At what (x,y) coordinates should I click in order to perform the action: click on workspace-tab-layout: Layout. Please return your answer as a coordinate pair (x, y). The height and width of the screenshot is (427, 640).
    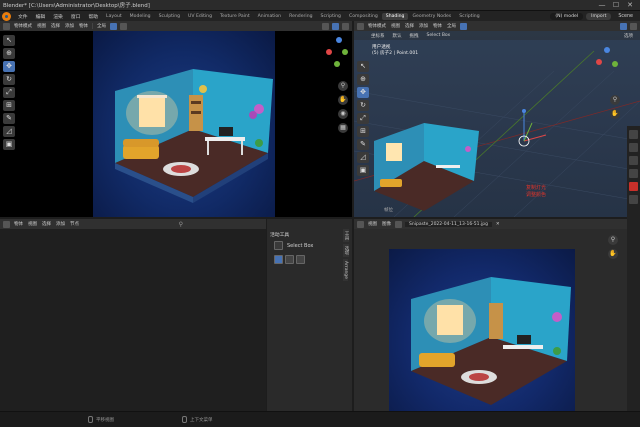
    Looking at the image, I should click on (114, 16).